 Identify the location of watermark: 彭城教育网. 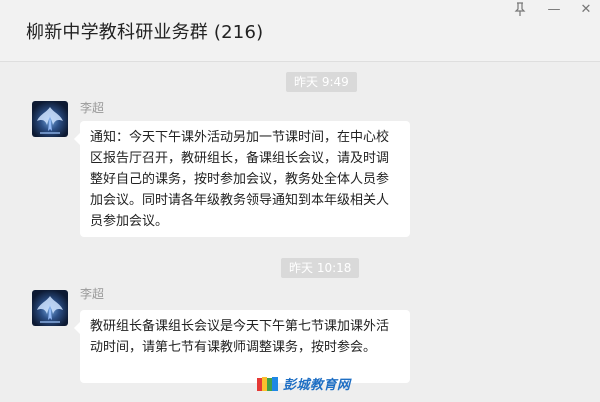
(303, 383).